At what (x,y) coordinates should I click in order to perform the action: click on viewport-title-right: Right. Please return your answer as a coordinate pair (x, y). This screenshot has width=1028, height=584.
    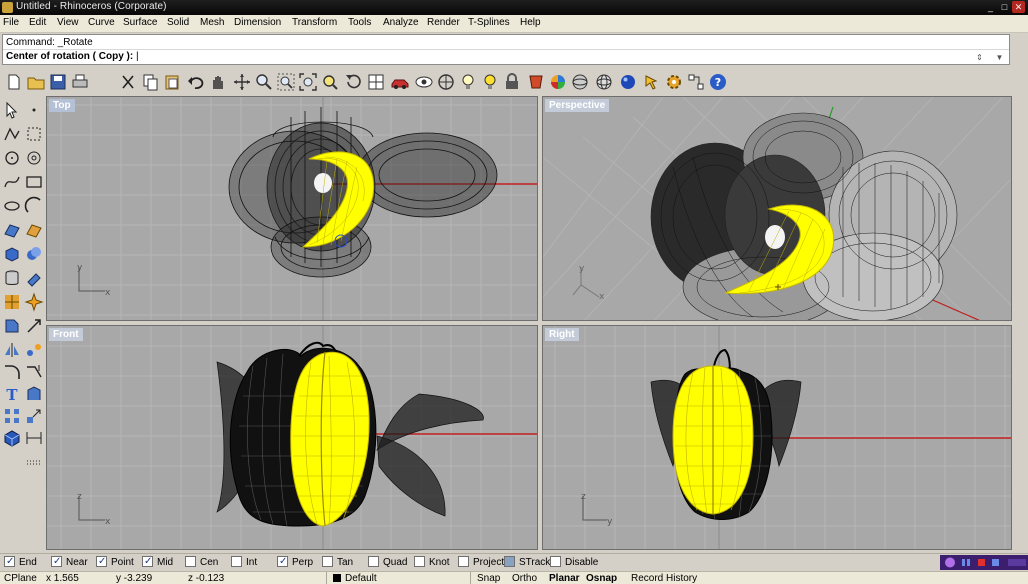
    Looking at the image, I should click on (562, 334).